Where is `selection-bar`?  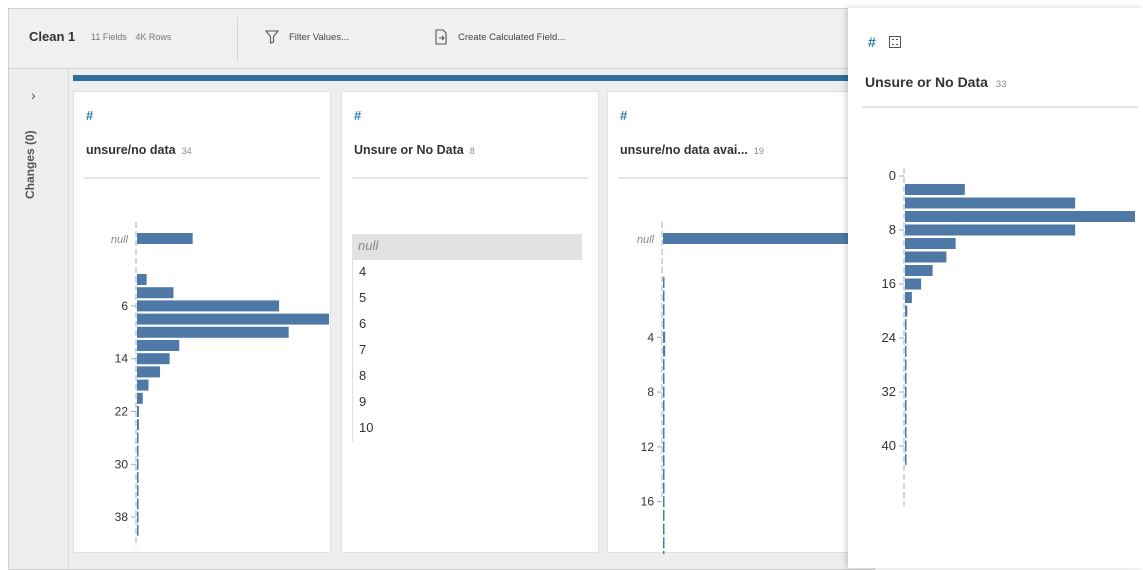 selection-bar is located at coordinates (474, 78).